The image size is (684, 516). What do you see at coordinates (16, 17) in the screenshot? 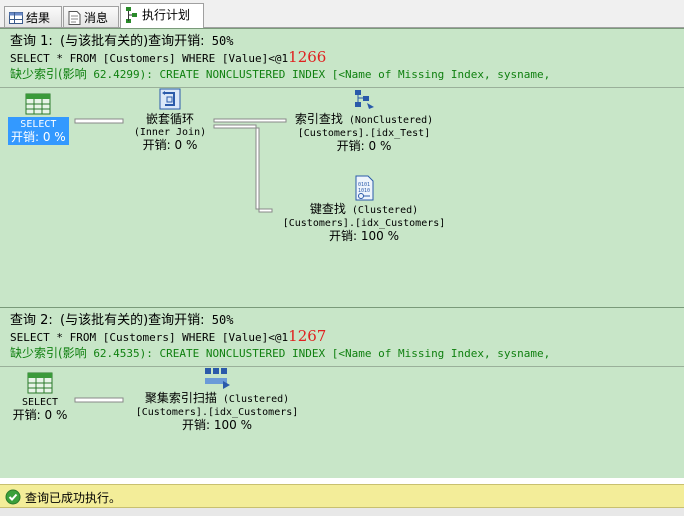
I see `grid-icon` at bounding box center [16, 17].